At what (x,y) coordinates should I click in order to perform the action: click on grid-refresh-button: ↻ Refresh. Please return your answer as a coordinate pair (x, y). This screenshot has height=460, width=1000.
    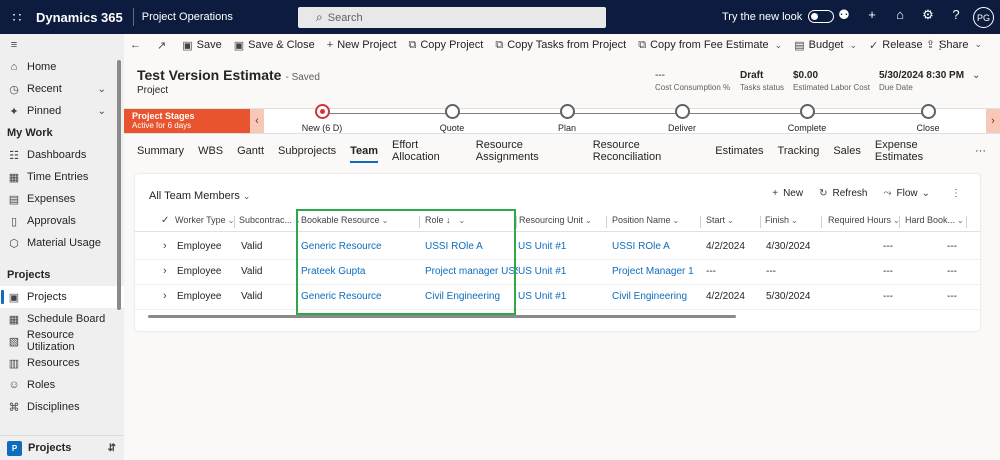
    Looking at the image, I should click on (843, 193).